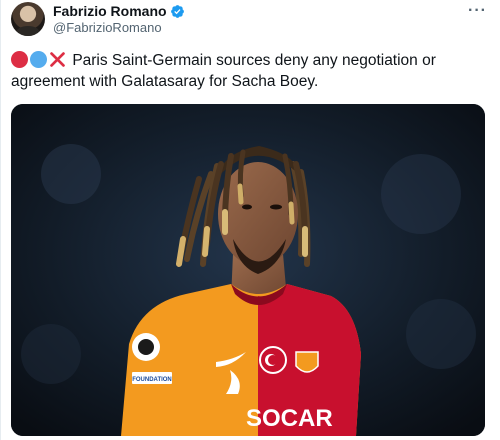 This screenshot has width=500, height=440. I want to click on red-circle-icon, so click(19, 59).